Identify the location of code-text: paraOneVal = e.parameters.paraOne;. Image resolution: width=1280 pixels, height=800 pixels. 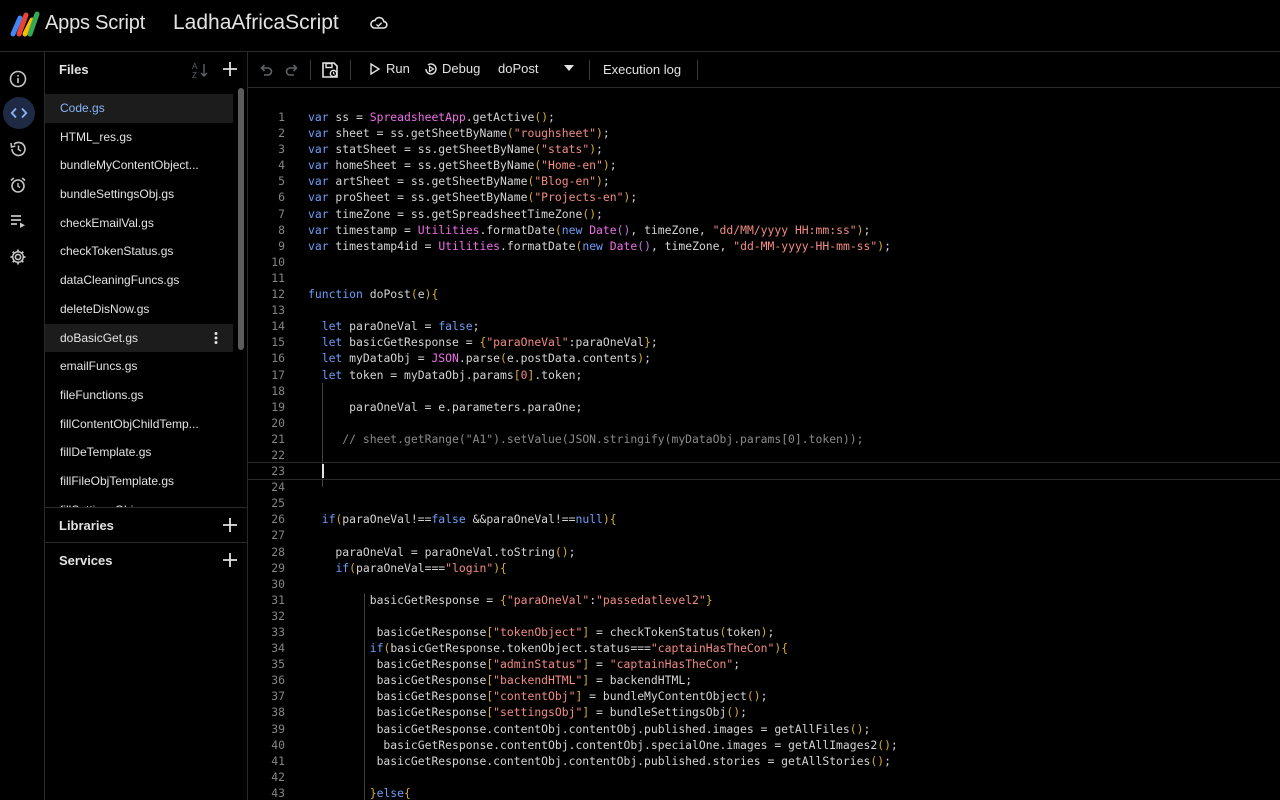
(445, 406).